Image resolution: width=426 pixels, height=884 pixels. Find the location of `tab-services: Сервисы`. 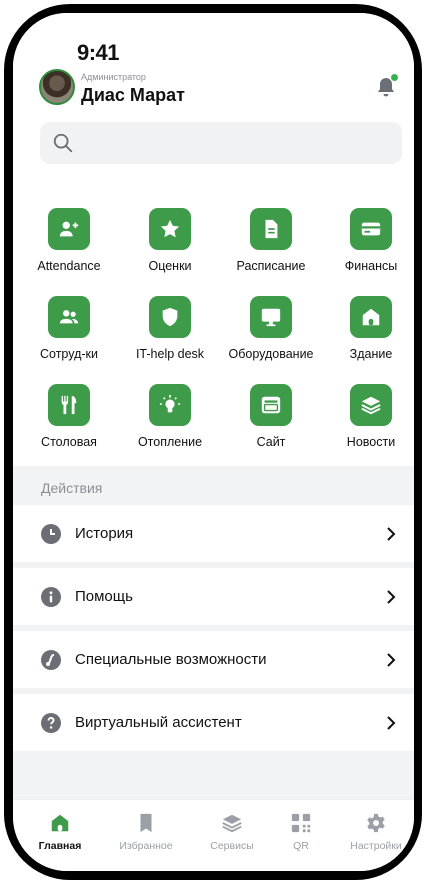

tab-services: Сервисы is located at coordinates (232, 832).